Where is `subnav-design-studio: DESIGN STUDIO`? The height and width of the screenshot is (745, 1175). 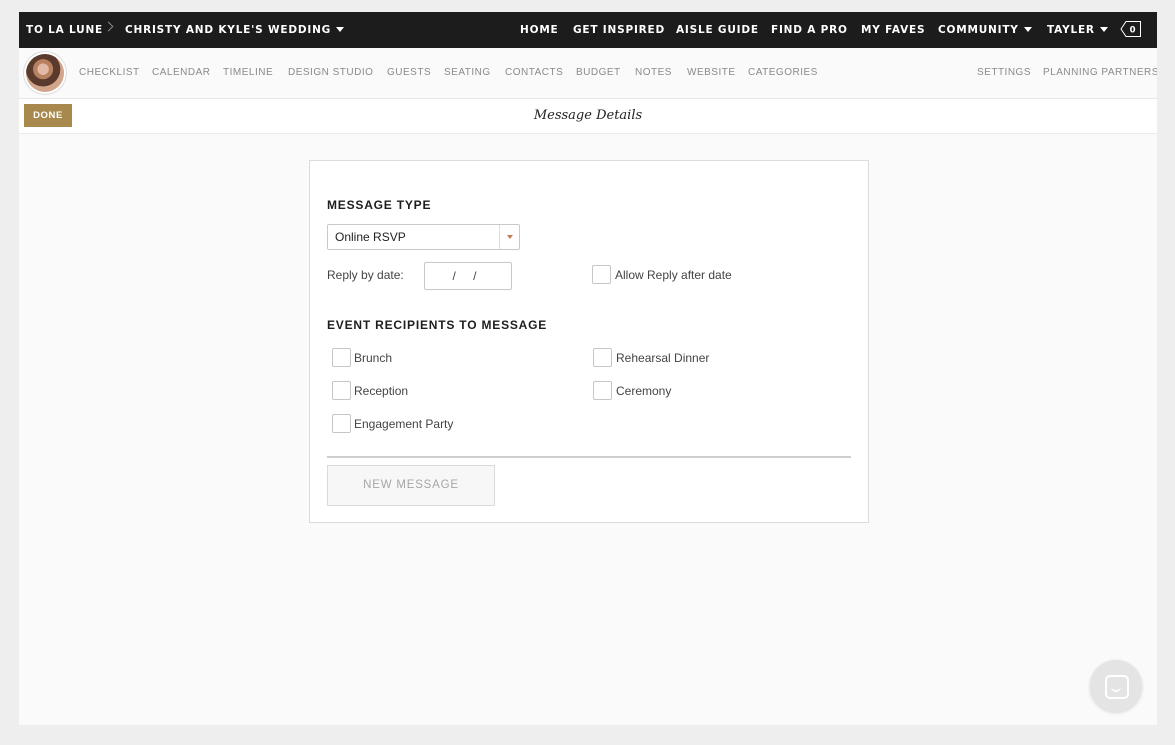
subnav-design-studio: DESIGN STUDIO is located at coordinates (330, 73).